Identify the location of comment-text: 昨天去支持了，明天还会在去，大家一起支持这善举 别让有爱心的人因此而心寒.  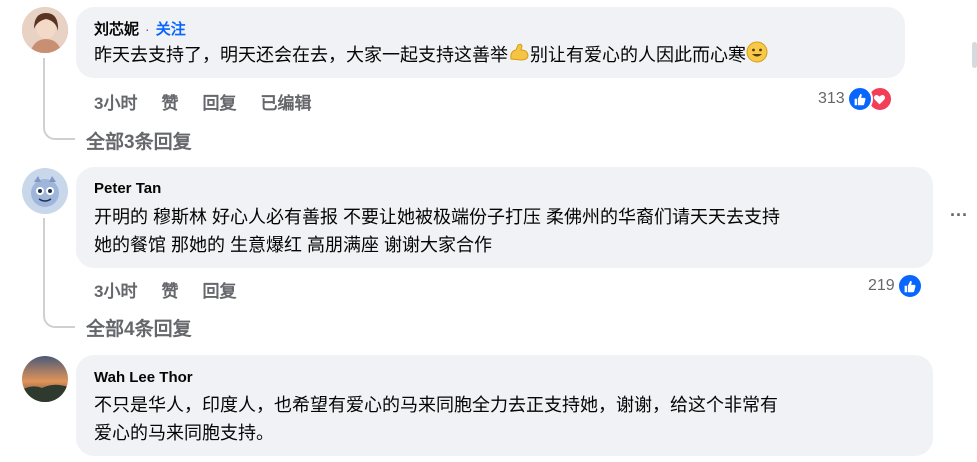
(431, 56).